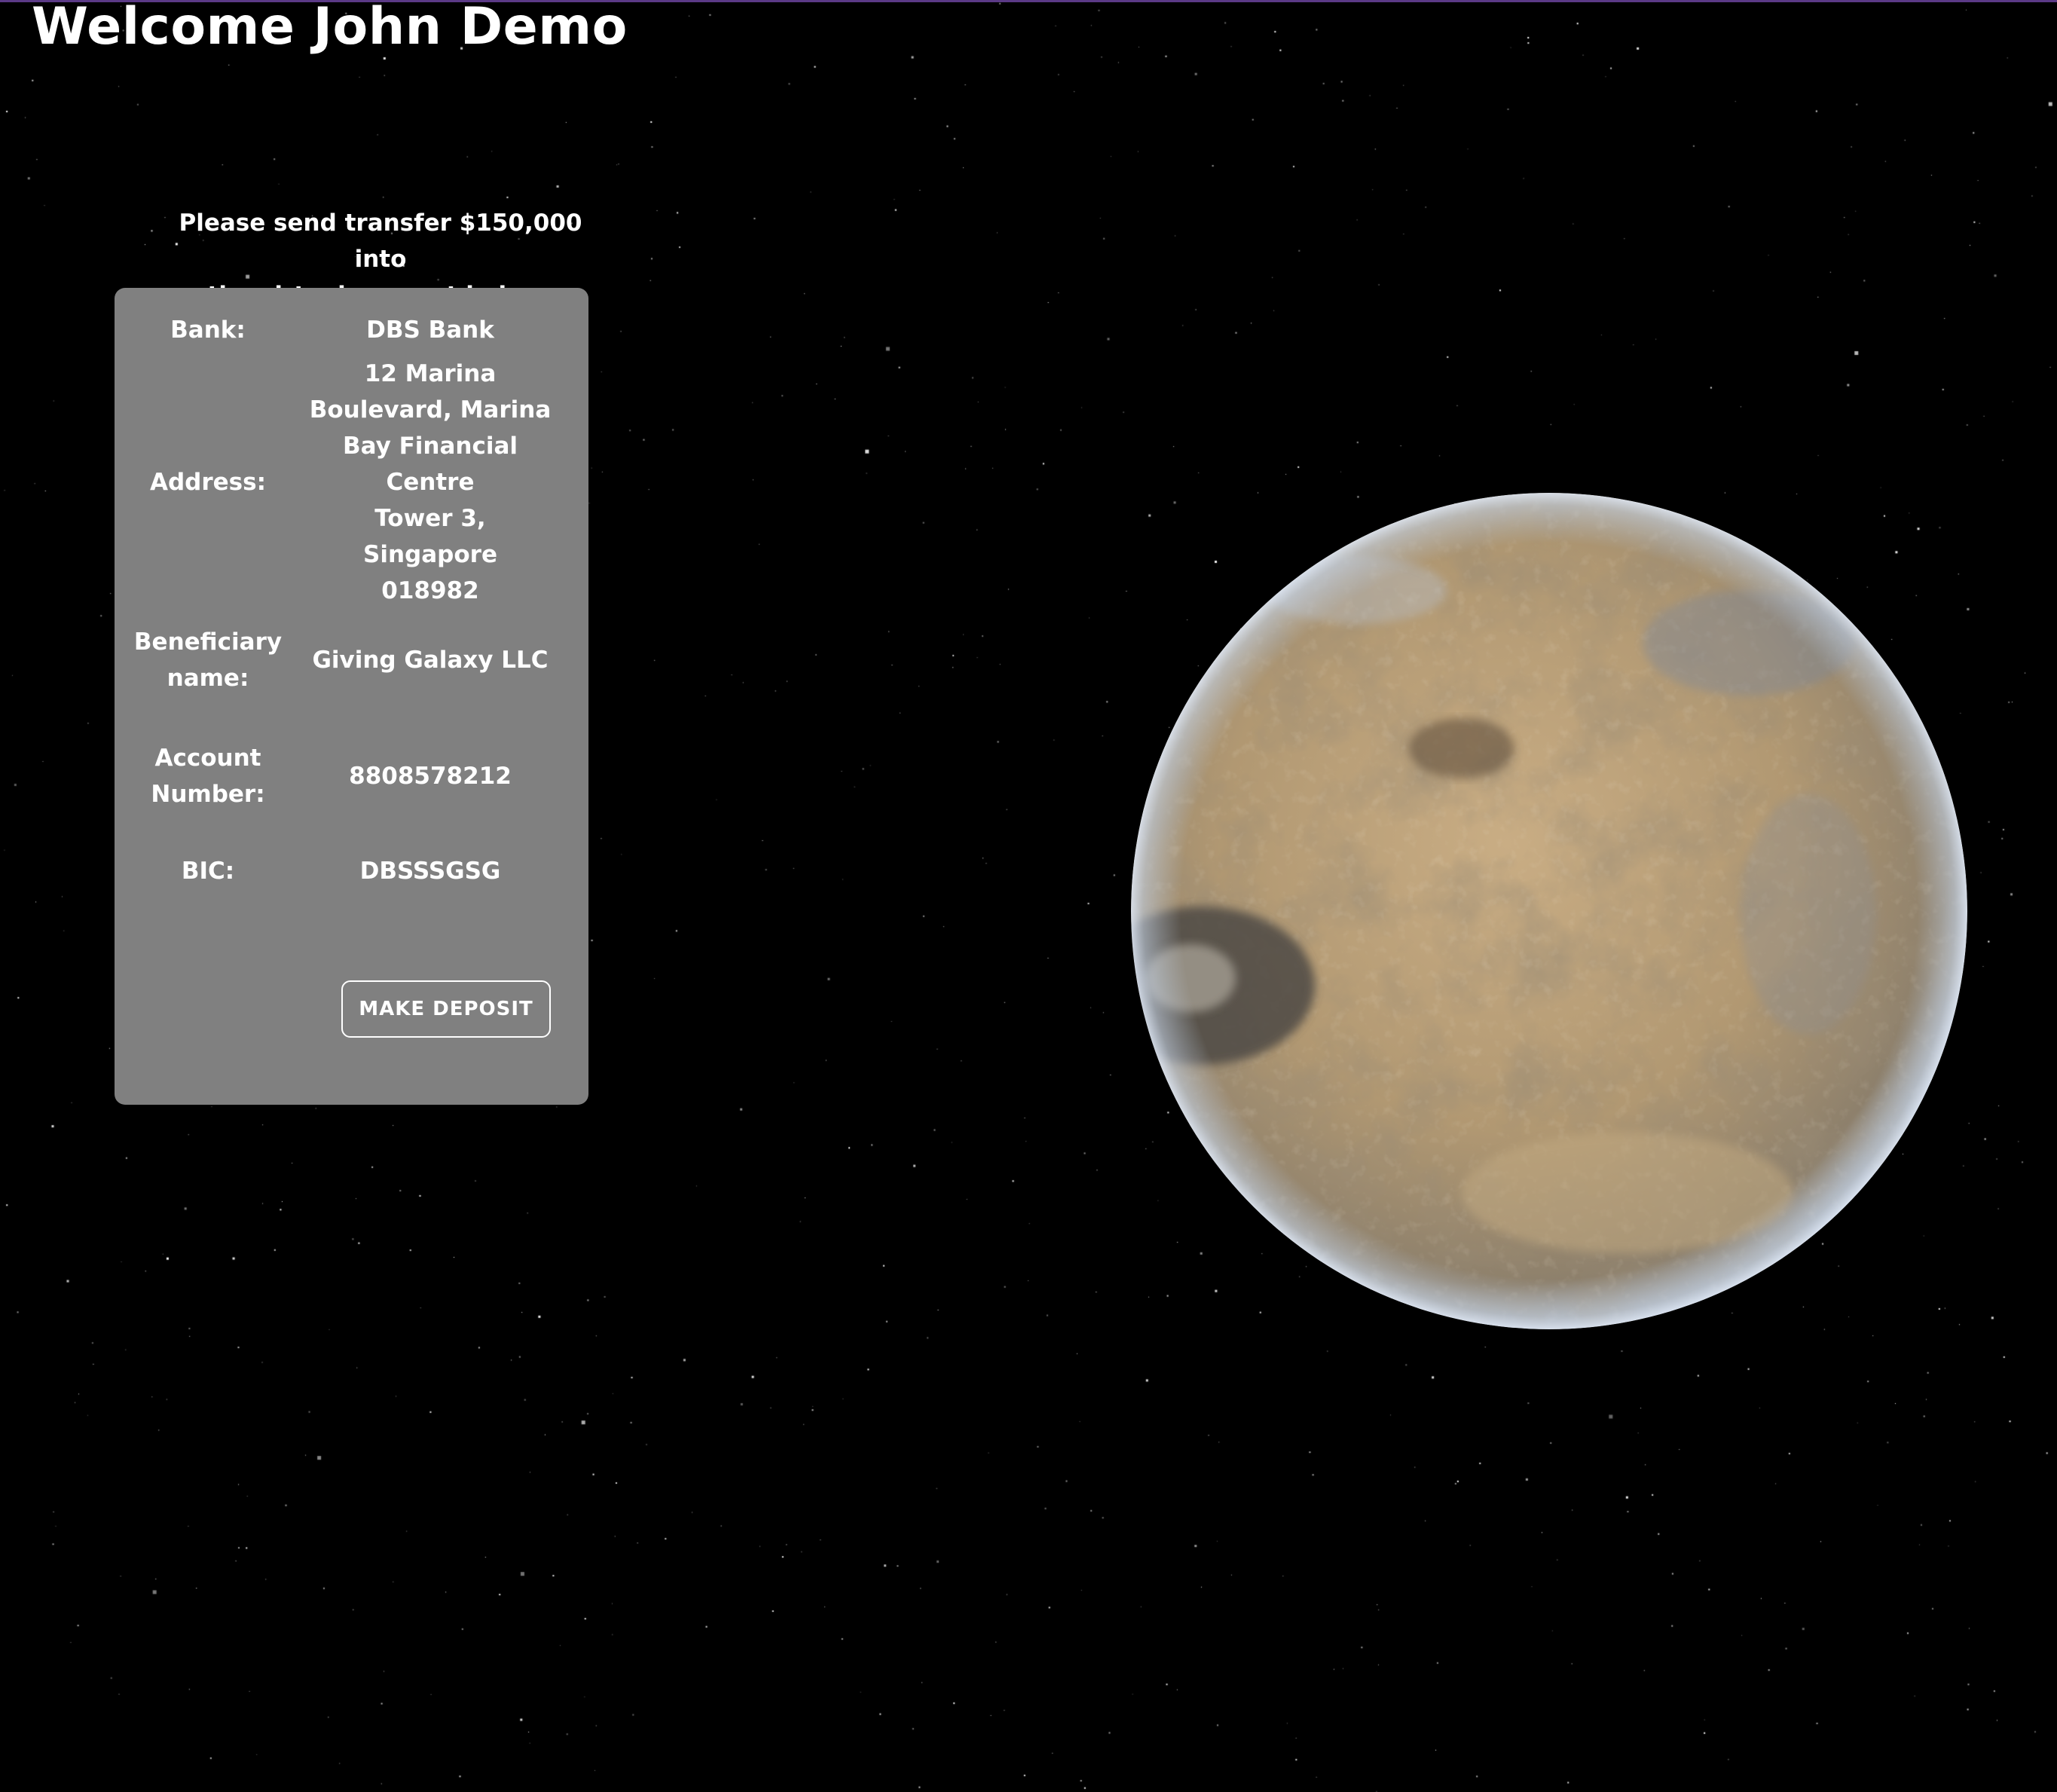  What do you see at coordinates (430, 331) in the screenshot?
I see `bank-value: DBS Bank` at bounding box center [430, 331].